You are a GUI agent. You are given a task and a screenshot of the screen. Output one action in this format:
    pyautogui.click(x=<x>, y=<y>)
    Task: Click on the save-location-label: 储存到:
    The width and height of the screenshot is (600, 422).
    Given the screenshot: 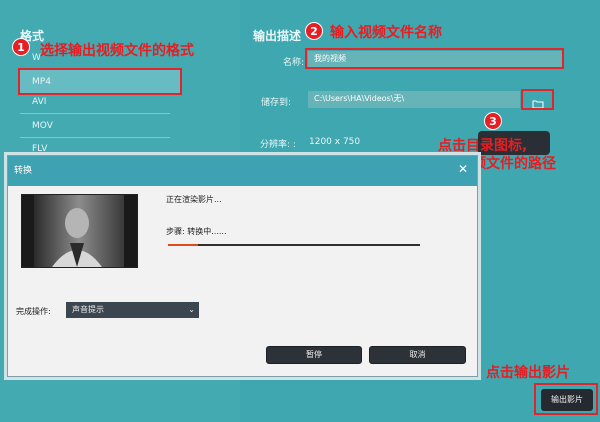 What is the action you would take?
    pyautogui.click(x=276, y=103)
    